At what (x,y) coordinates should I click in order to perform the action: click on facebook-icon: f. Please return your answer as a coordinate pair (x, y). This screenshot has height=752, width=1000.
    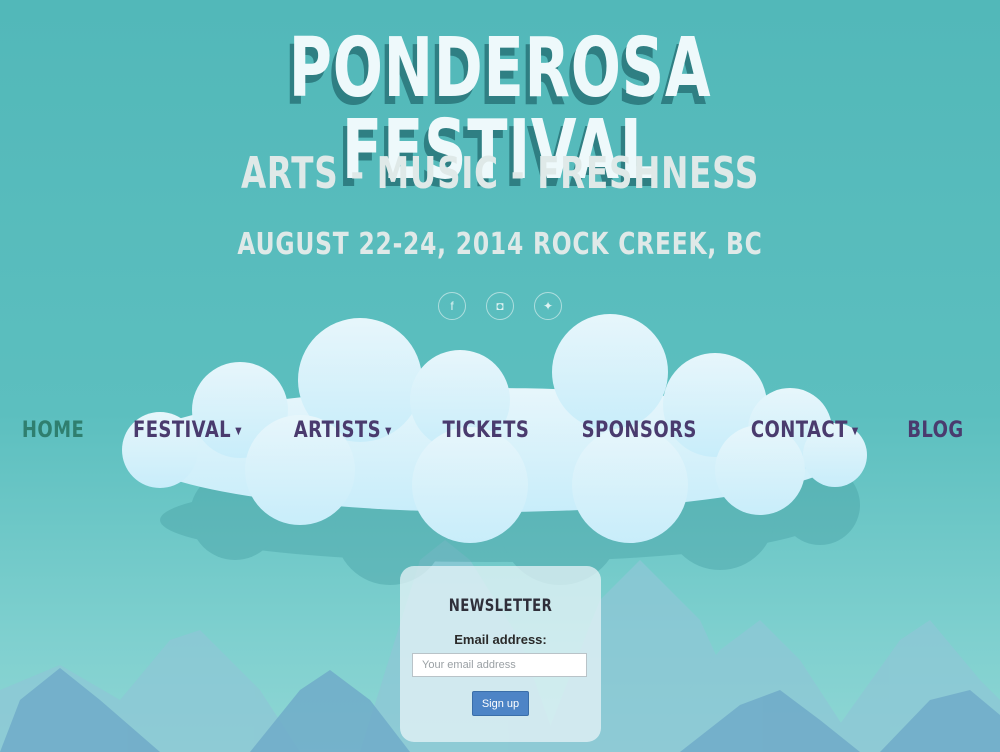
    Looking at the image, I should click on (452, 306).